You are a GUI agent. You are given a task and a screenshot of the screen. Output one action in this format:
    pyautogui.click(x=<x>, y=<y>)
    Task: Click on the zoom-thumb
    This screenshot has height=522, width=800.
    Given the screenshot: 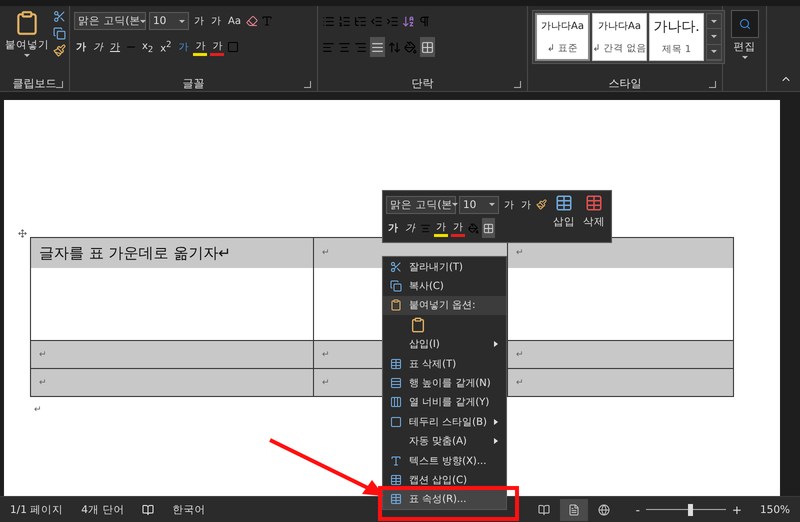 What is the action you would take?
    pyautogui.click(x=690, y=510)
    